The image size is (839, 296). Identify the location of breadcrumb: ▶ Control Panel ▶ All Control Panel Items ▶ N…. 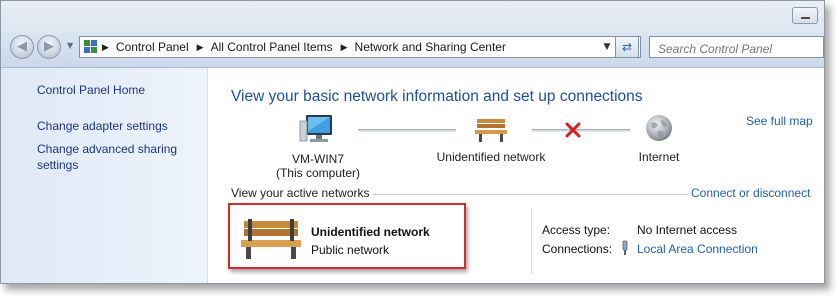
(304, 47).